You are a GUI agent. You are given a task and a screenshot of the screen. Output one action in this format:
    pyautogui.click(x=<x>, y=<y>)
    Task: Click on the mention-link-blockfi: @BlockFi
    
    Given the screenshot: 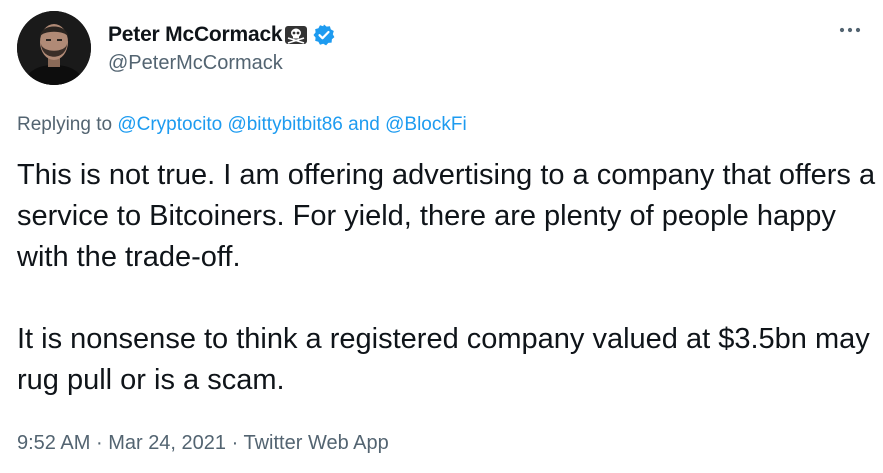 What is the action you would take?
    pyautogui.click(x=426, y=124)
    